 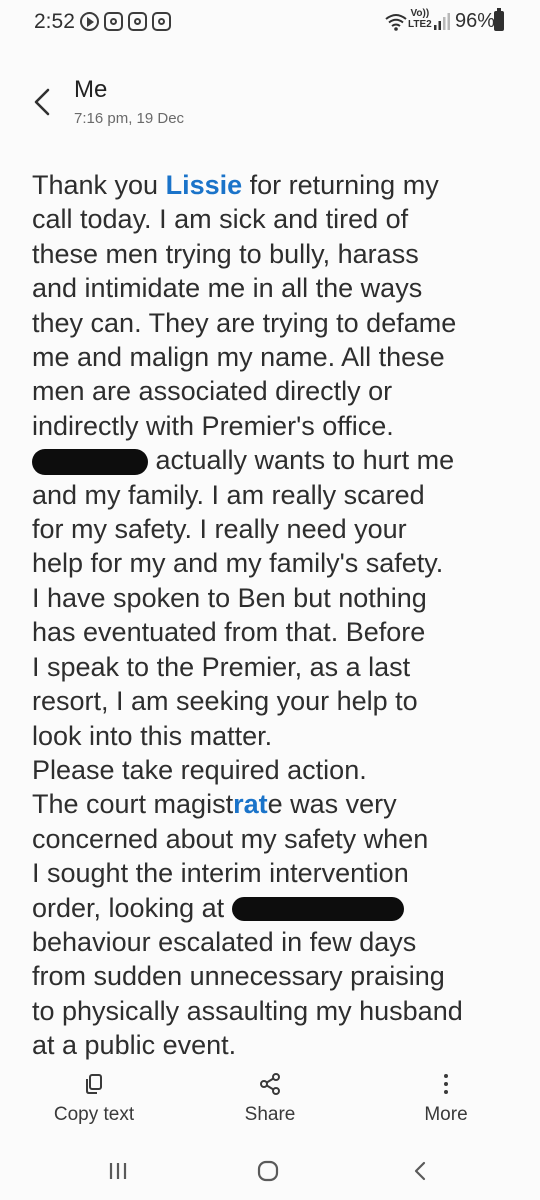 What do you see at coordinates (199, 769) in the screenshot?
I see `message-line: Please take required action.` at bounding box center [199, 769].